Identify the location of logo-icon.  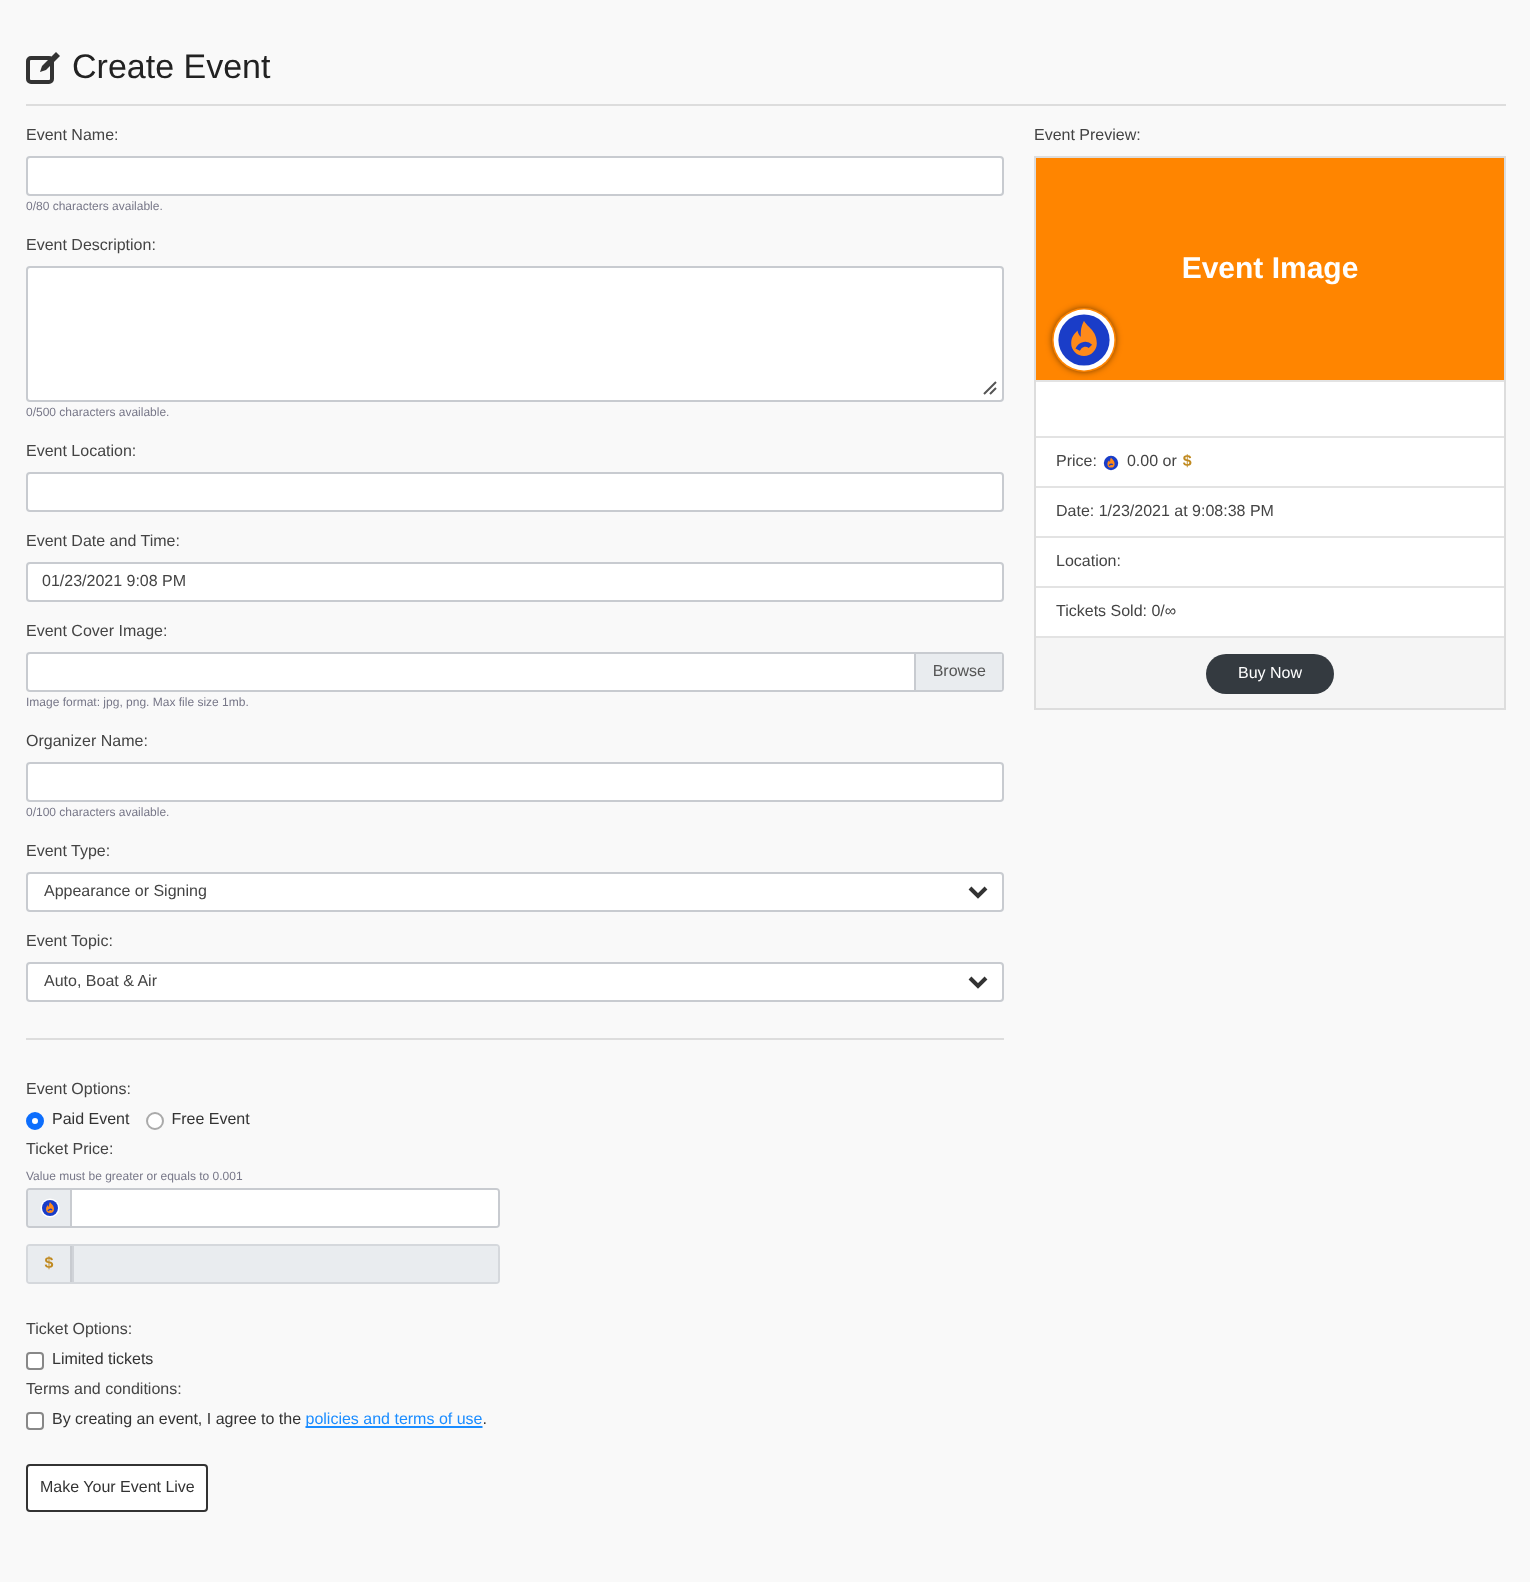
(1084, 340).